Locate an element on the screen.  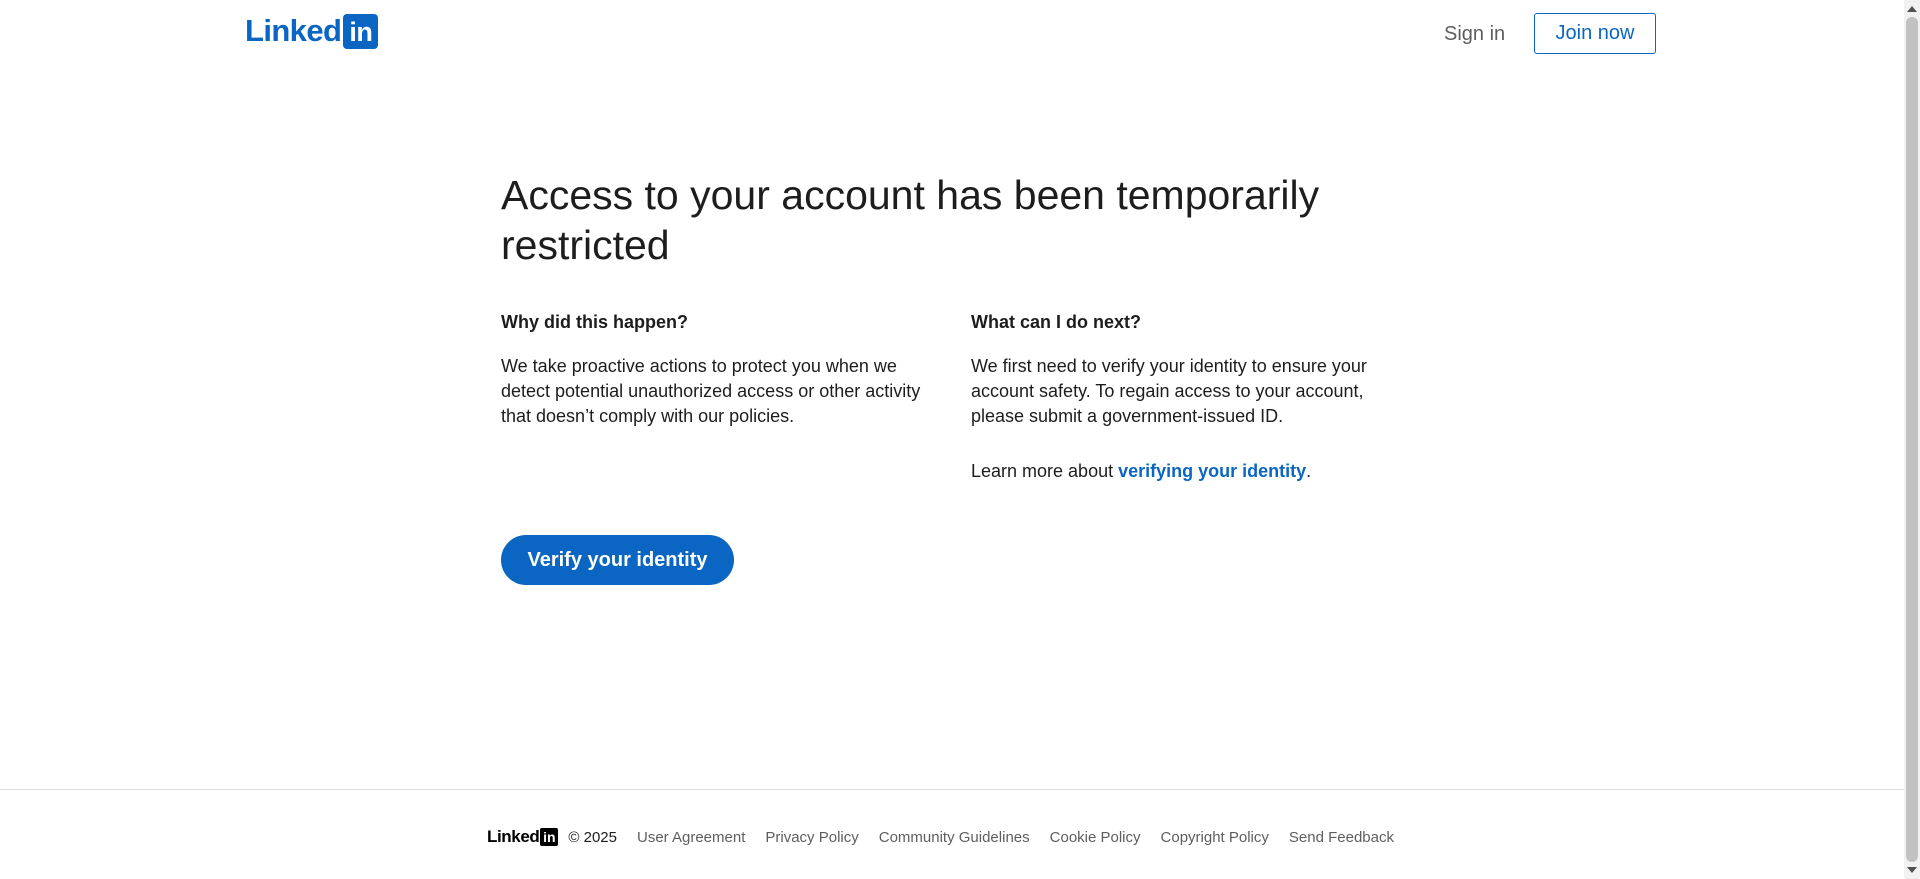
scrollbar-thumb is located at coordinates (1912, 439).